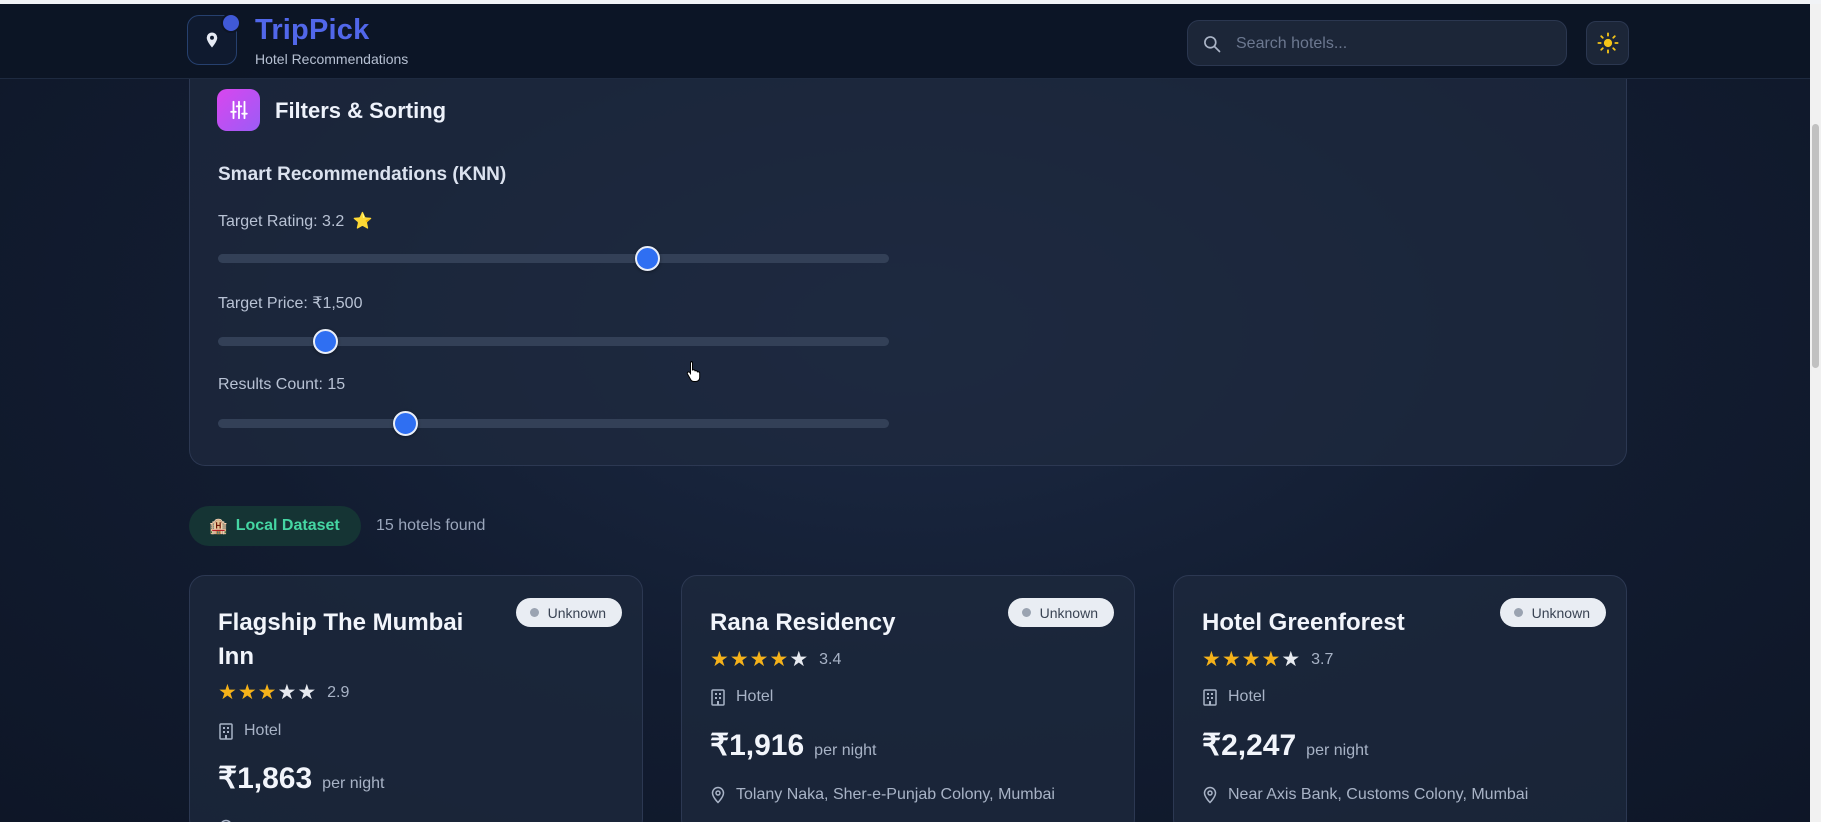 The width and height of the screenshot is (1821, 822). I want to click on rating-value: 3.7, so click(1322, 659).